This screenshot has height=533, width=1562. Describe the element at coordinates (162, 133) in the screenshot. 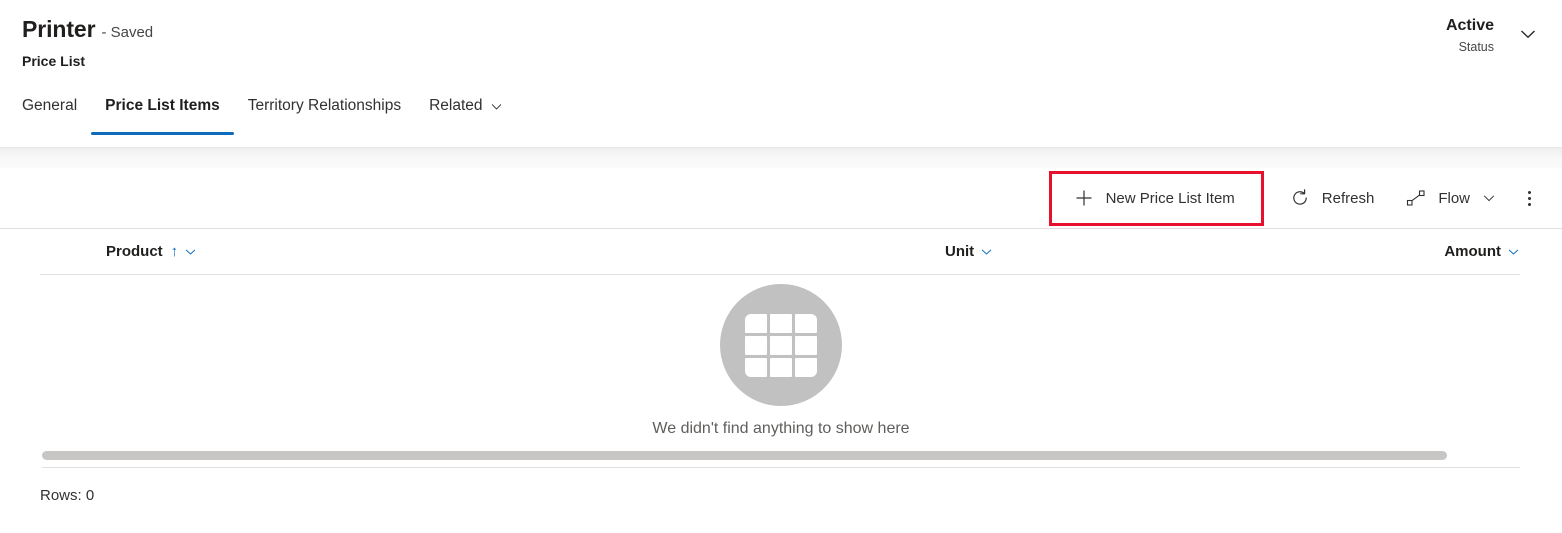

I see `tab-underline-active` at that location.